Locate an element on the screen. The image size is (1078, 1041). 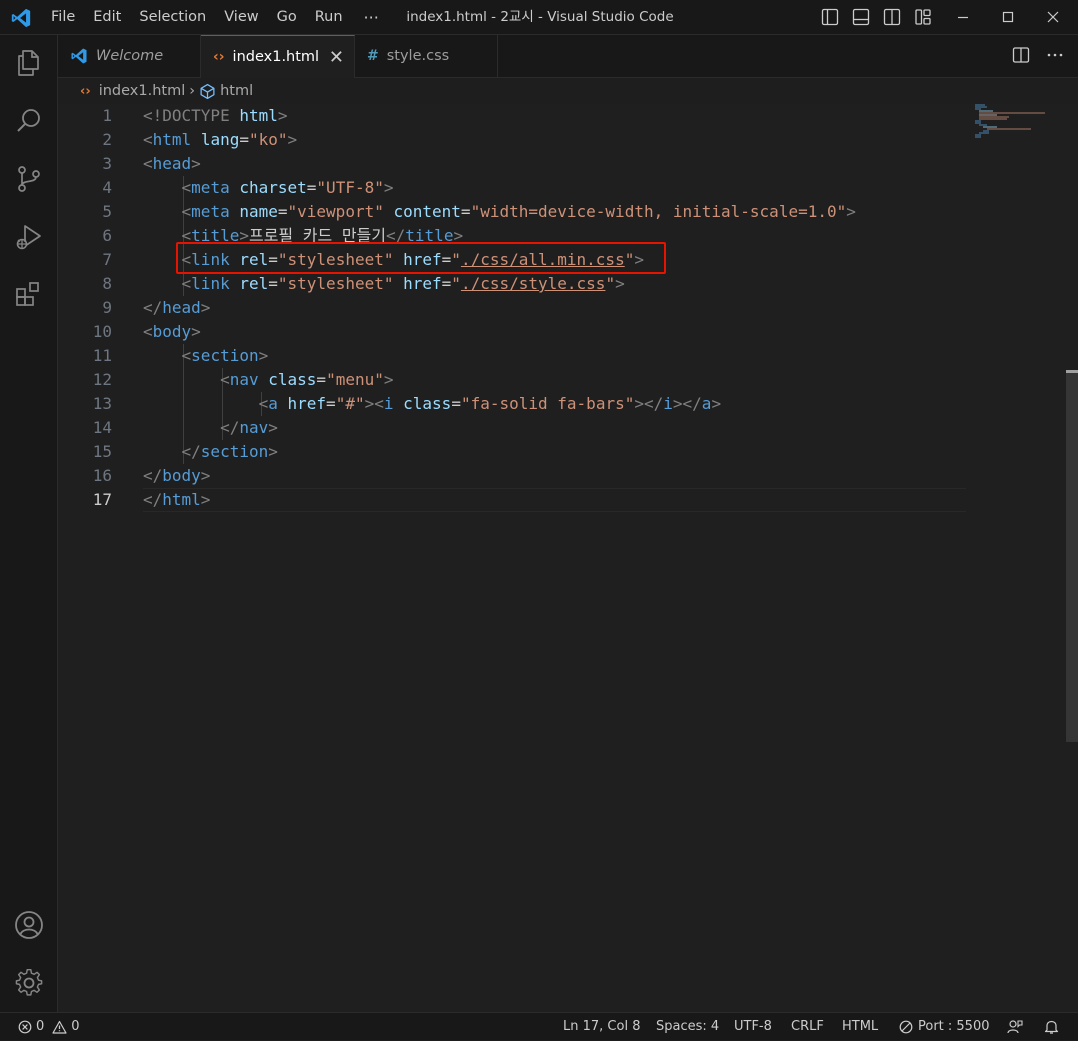
tab-index1-html: ‹› index1.html ✕ is located at coordinates (278, 56).